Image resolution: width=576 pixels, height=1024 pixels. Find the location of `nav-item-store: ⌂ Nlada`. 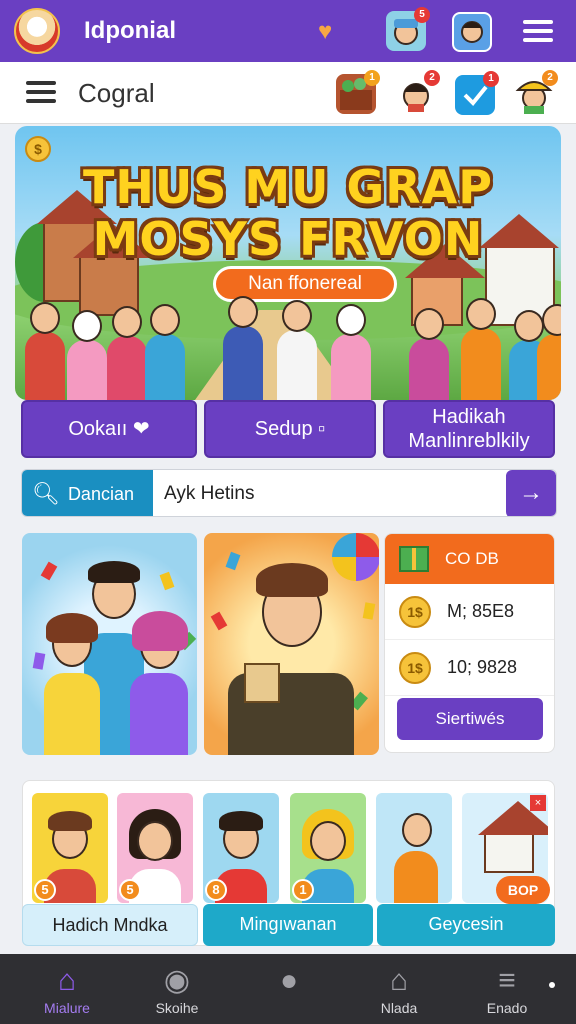

nav-item-store: ⌂ Nlada is located at coordinates (399, 990).